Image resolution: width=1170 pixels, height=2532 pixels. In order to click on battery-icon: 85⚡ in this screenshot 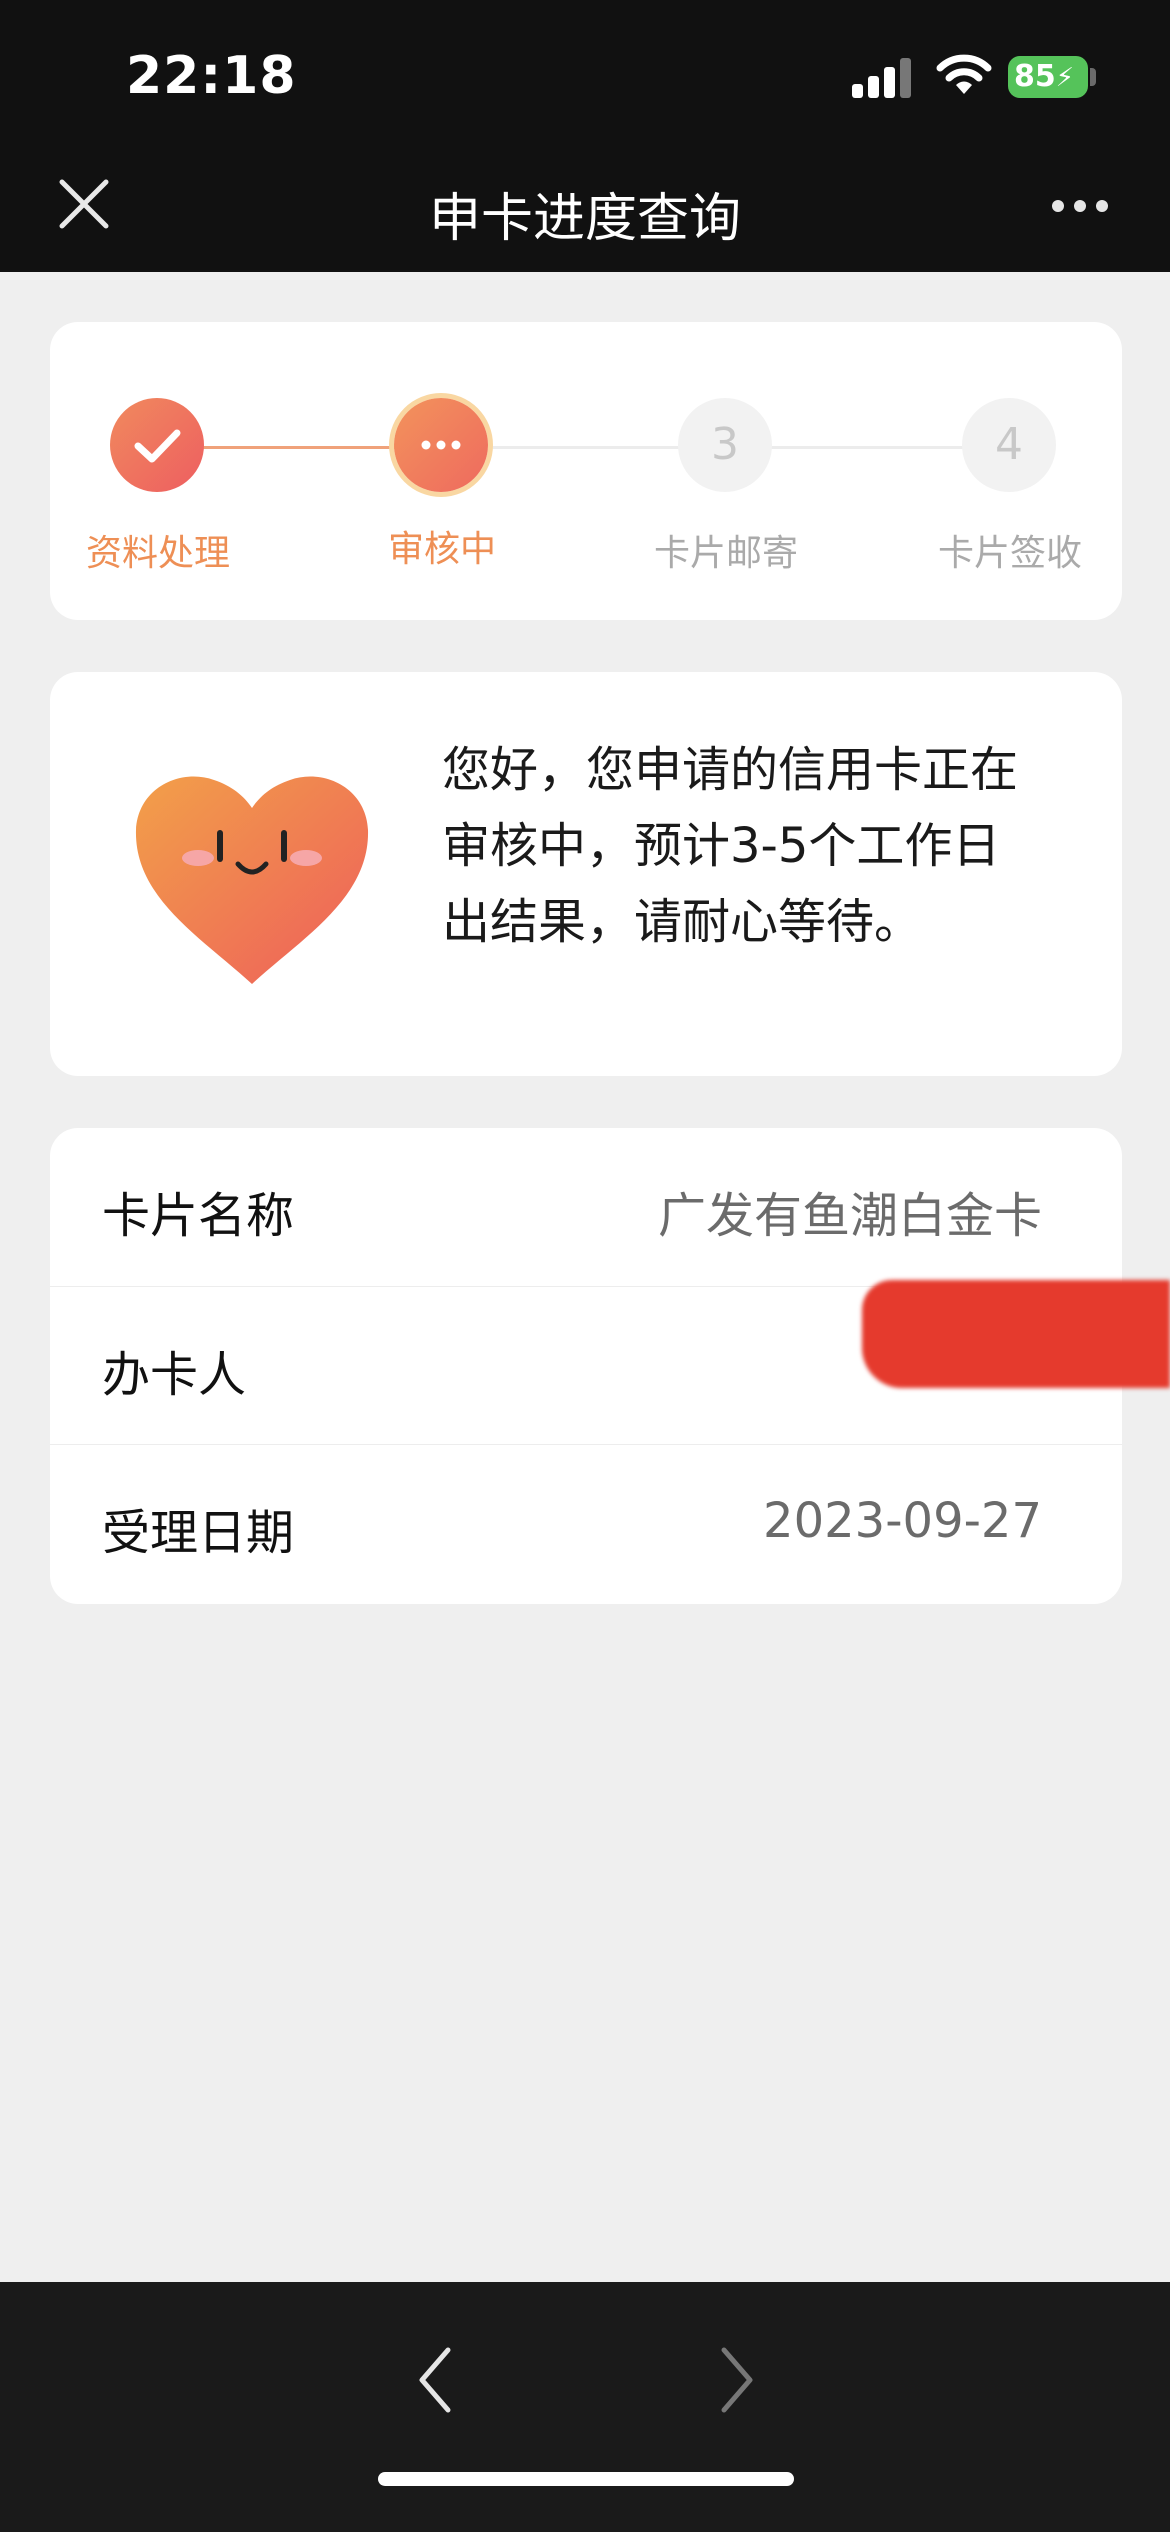, I will do `click(1048, 77)`.